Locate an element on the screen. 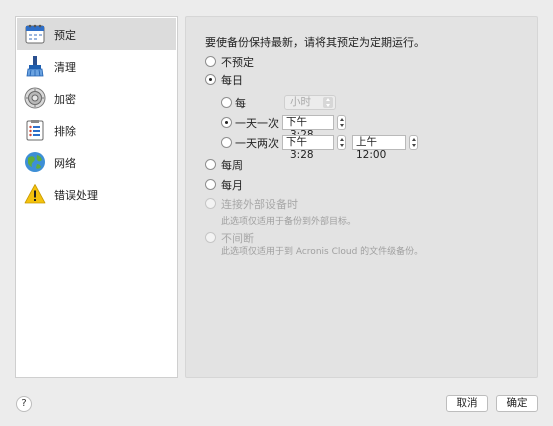 The image size is (553, 426). twice-time2-stepper is located at coordinates (413, 142).